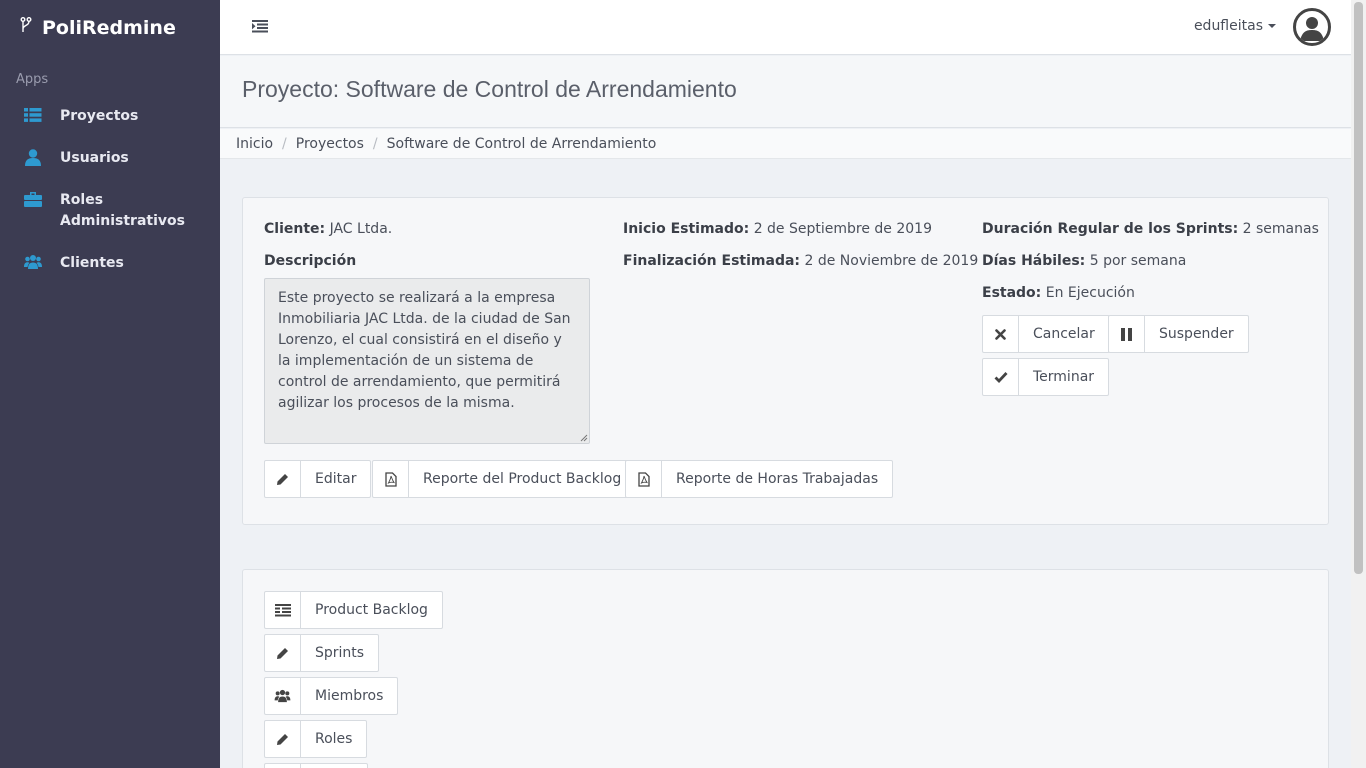  I want to click on username: edufleitas, so click(1228, 26).